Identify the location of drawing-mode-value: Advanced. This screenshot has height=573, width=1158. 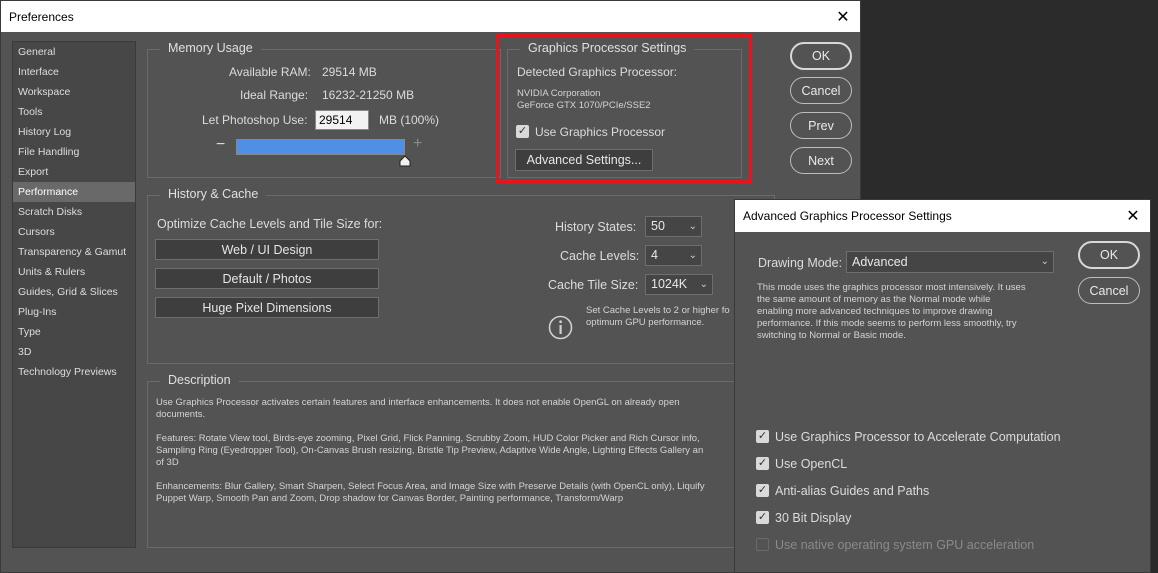
(880, 262).